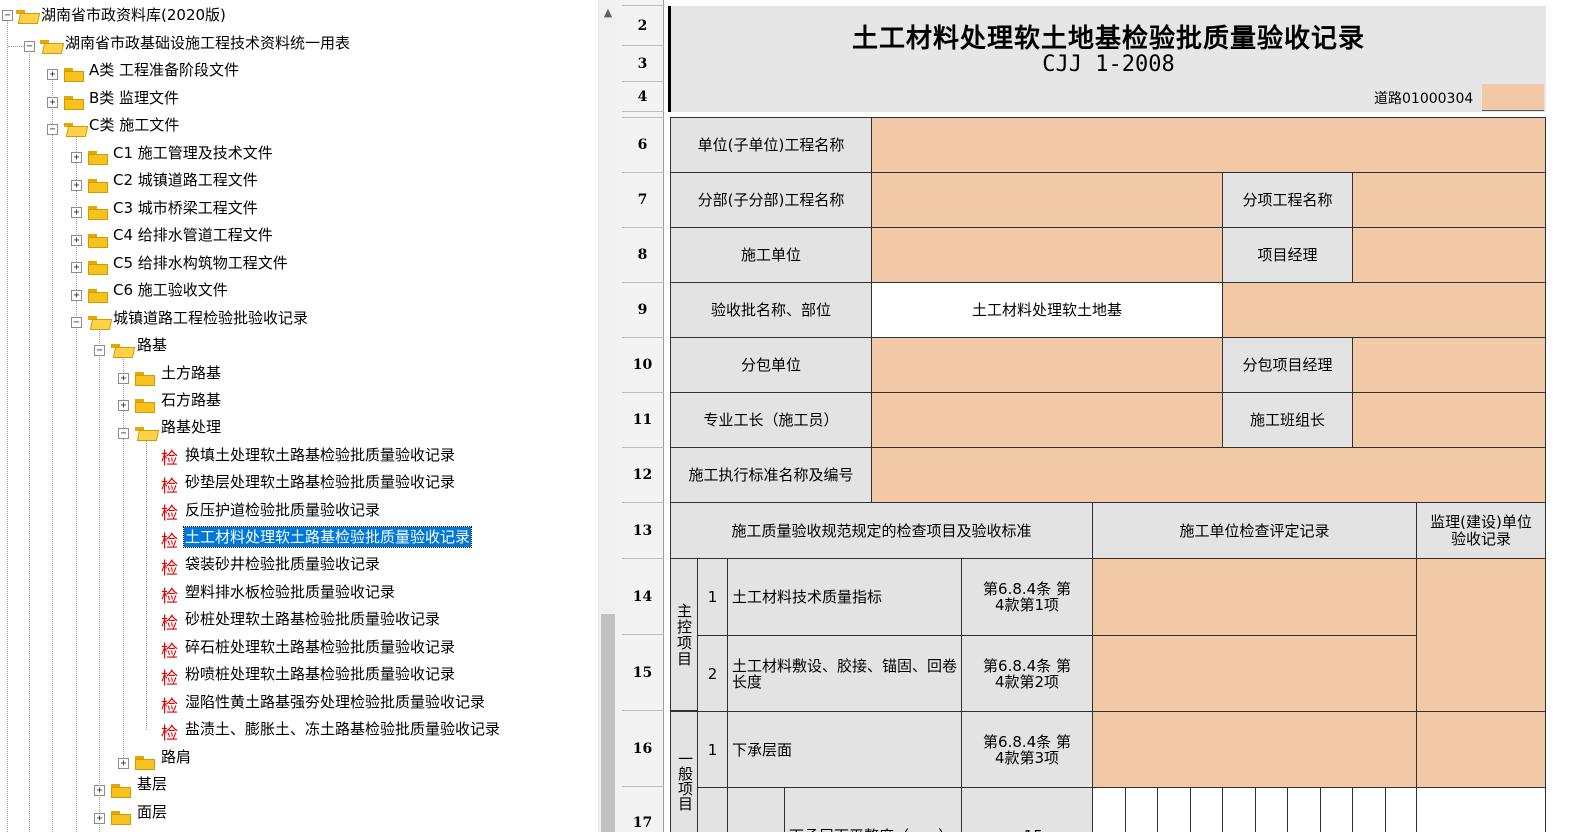  Describe the element at coordinates (29, 439) in the screenshot. I see `tree-line` at that location.